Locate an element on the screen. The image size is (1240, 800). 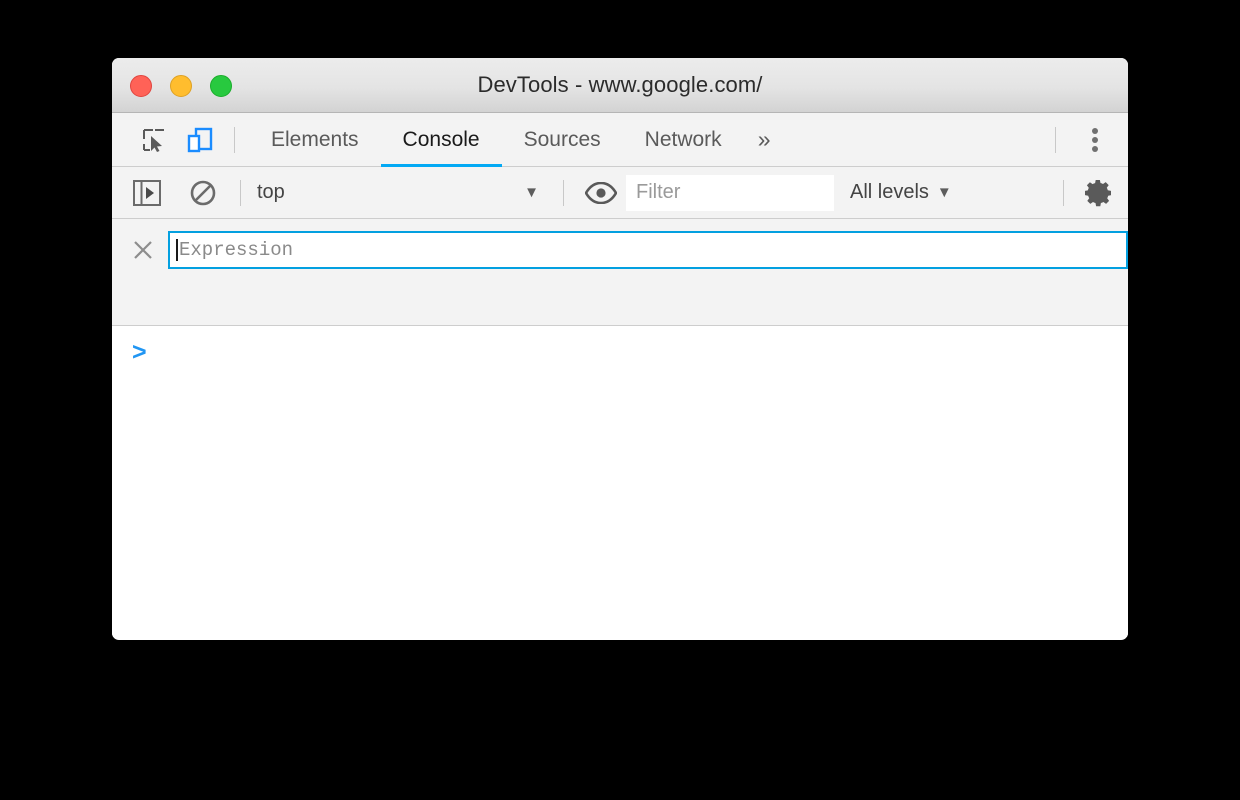
log-levels-selector: All levels ▼ is located at coordinates (901, 193).